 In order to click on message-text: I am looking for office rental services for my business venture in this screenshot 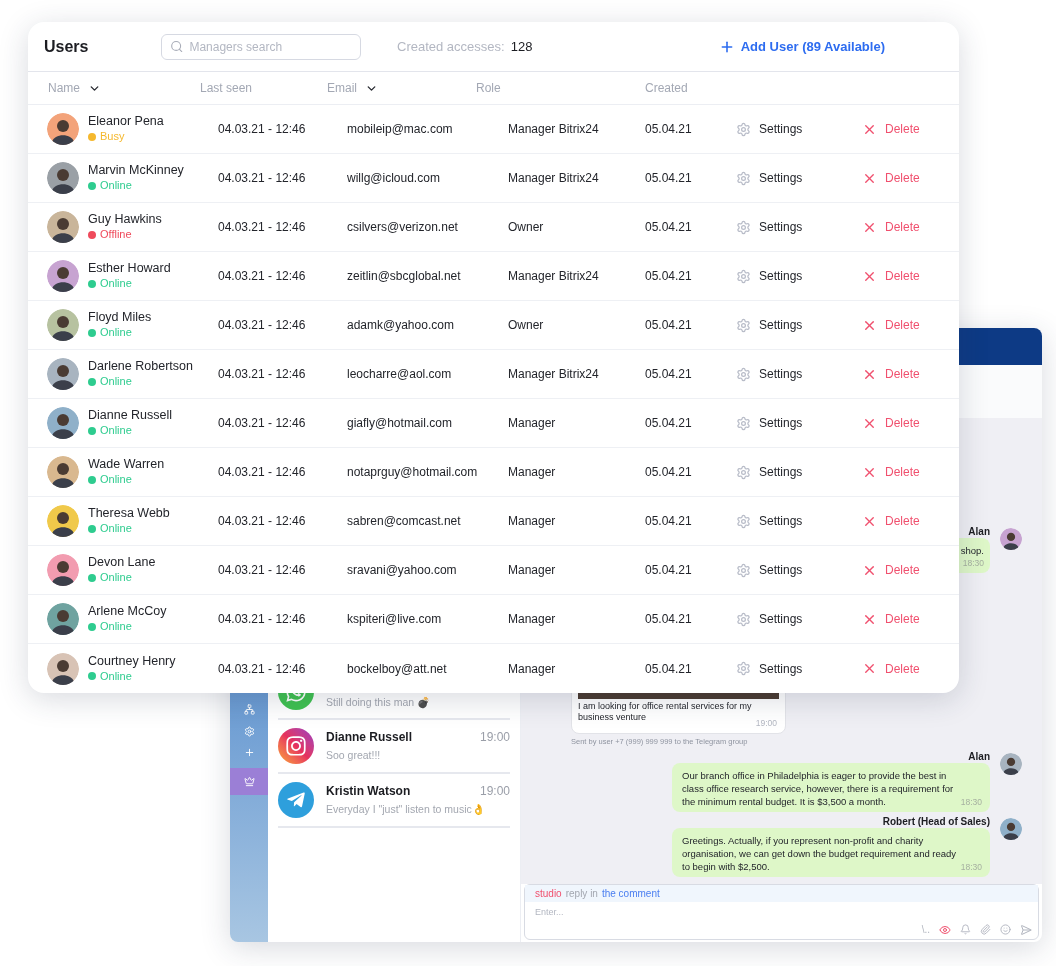, I will do `click(665, 712)`.